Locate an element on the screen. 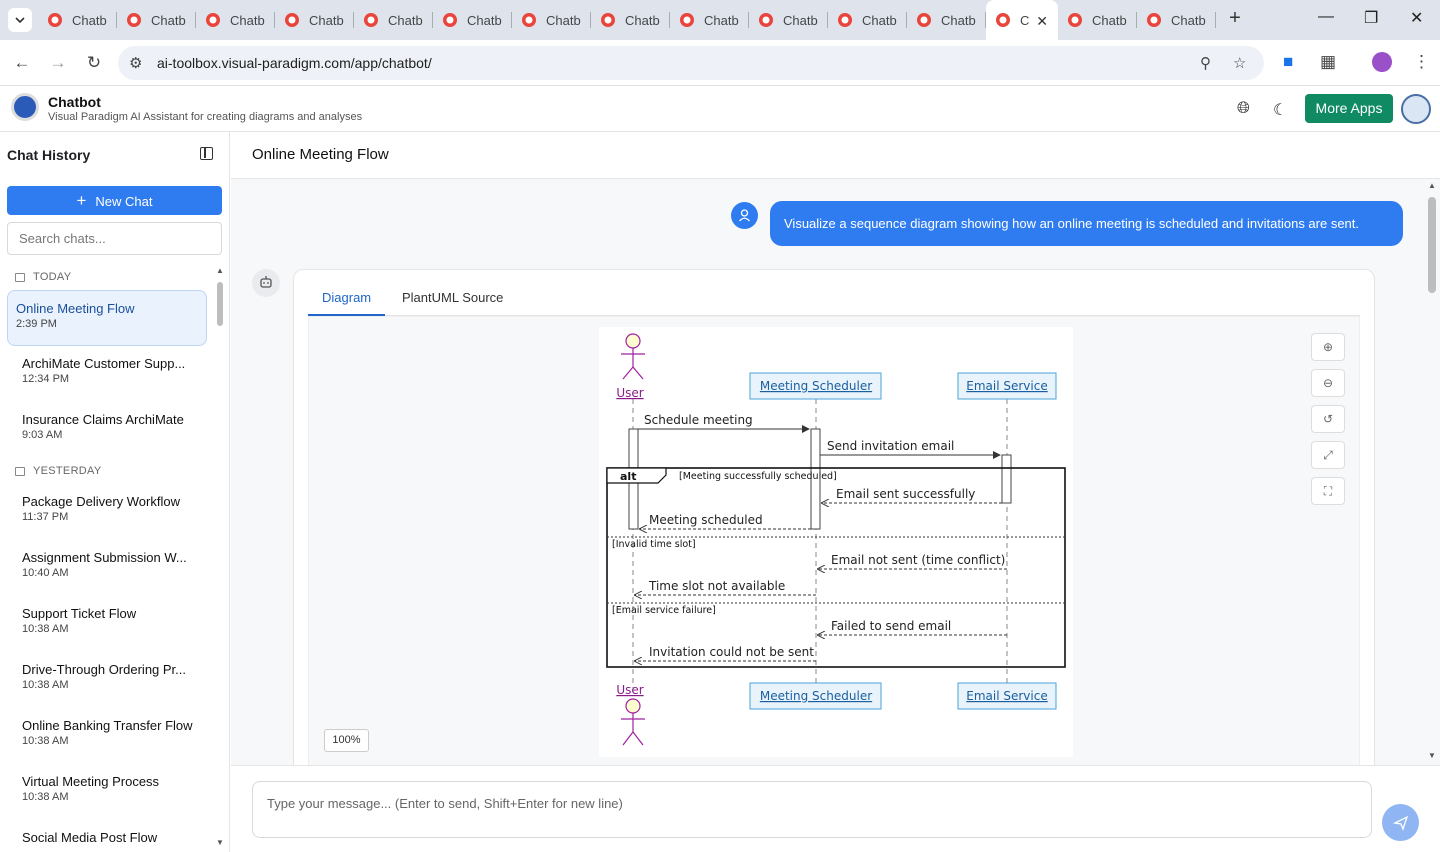 This screenshot has height=852, width=1440. chat-item-name: Virtual Meeting Process is located at coordinates (91, 781).